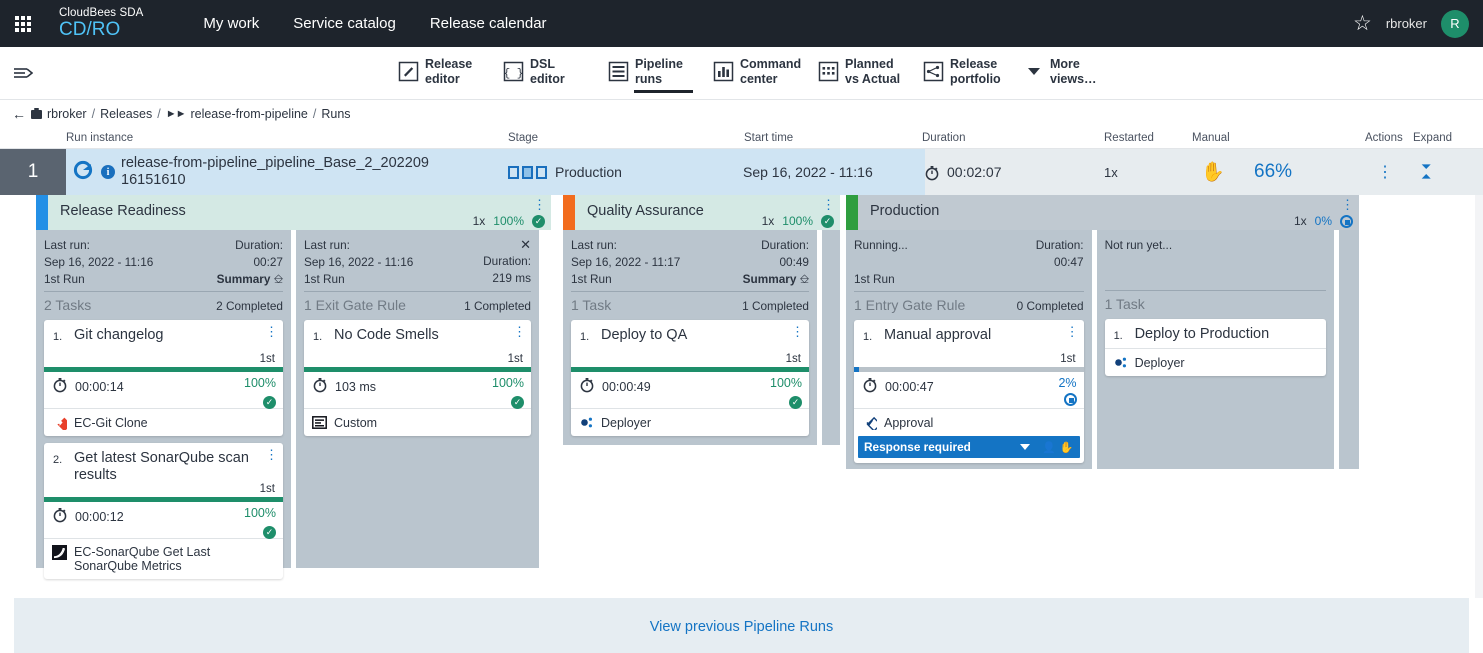 This screenshot has width=1483, height=653. Describe the element at coordinates (23, 73) in the screenshot. I see `collapse-sidebar-icon` at that location.